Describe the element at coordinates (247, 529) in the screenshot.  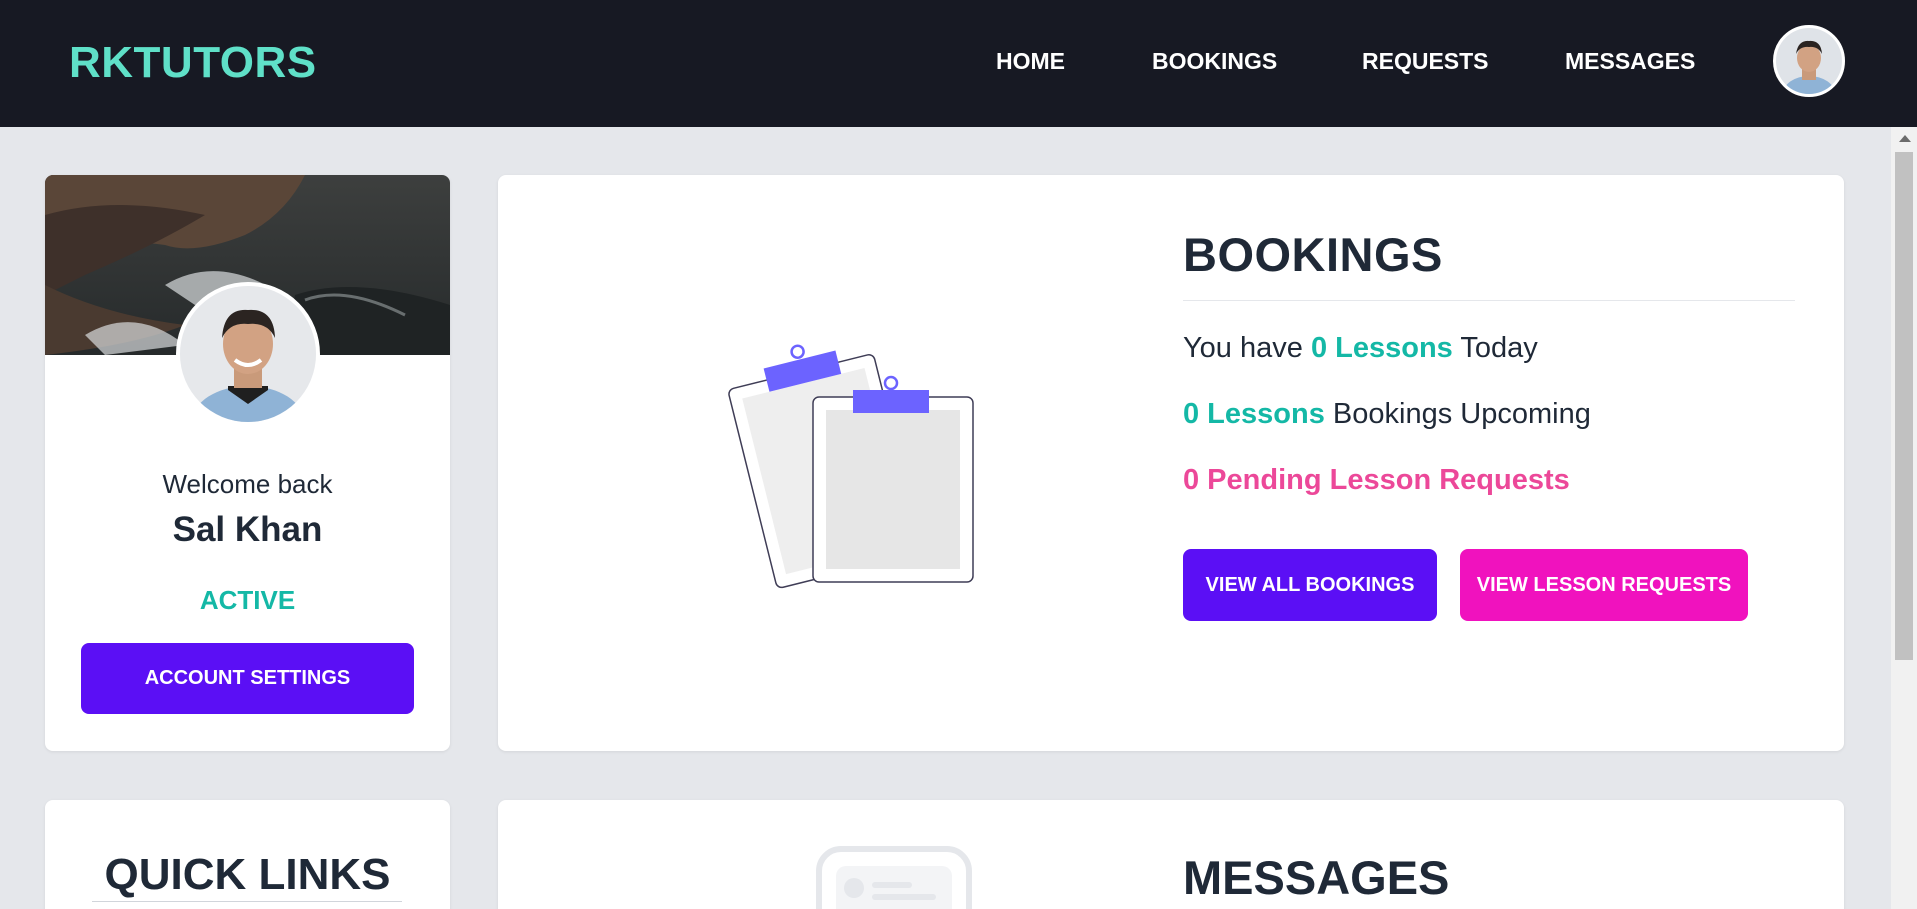
I see `user-name: Sal Khan` at that location.